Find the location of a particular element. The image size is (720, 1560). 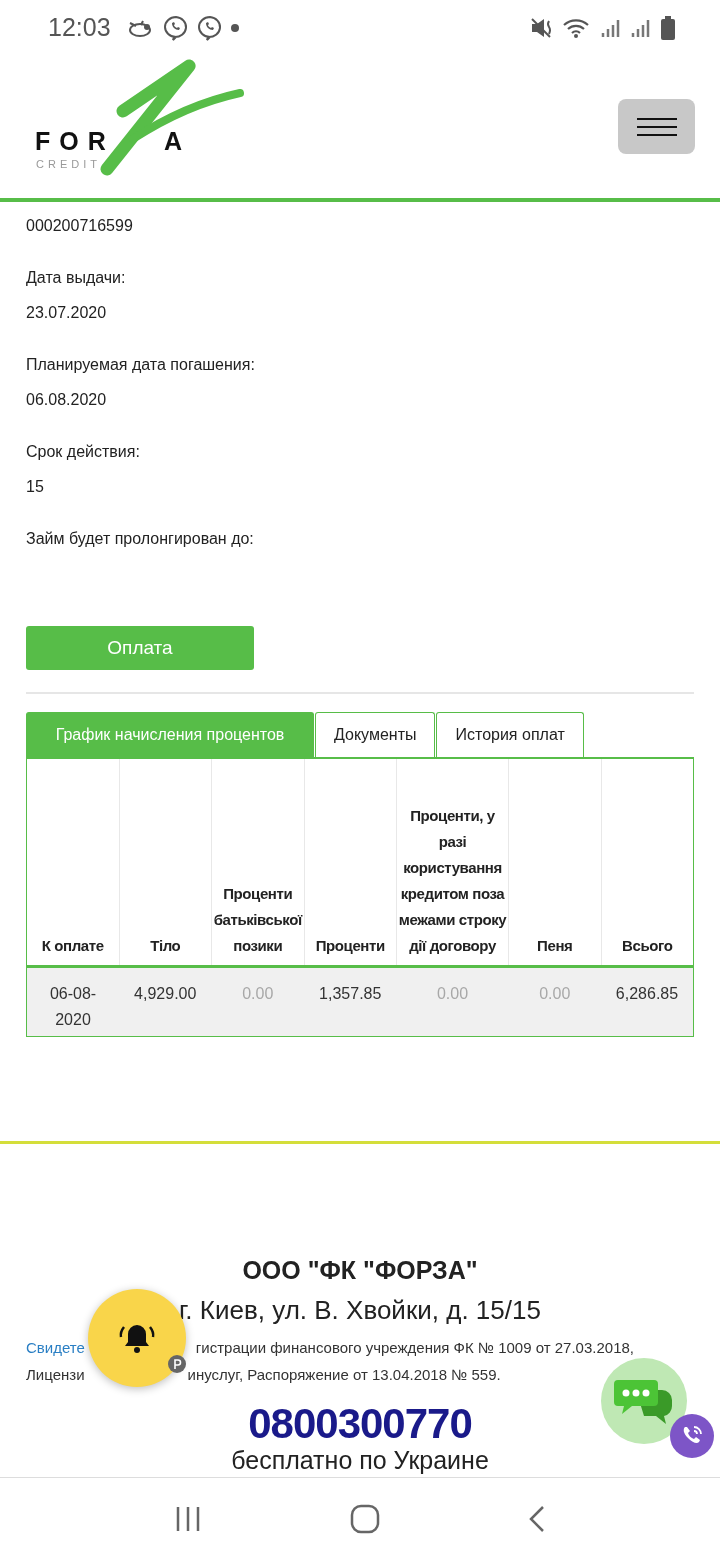

menu-icon is located at coordinates (656, 126).